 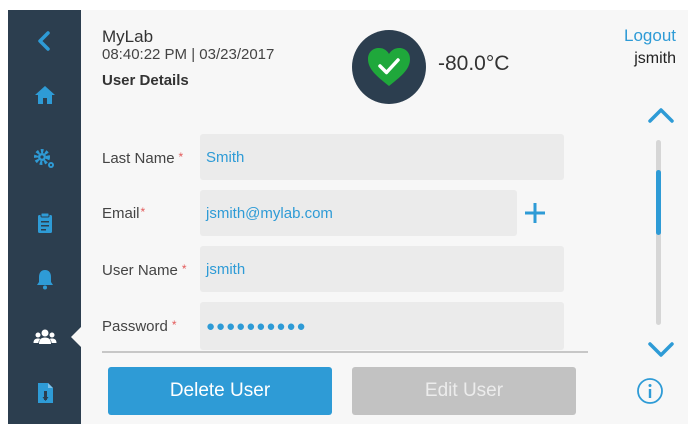 I want to click on scroll-up-icon, so click(x=661, y=115).